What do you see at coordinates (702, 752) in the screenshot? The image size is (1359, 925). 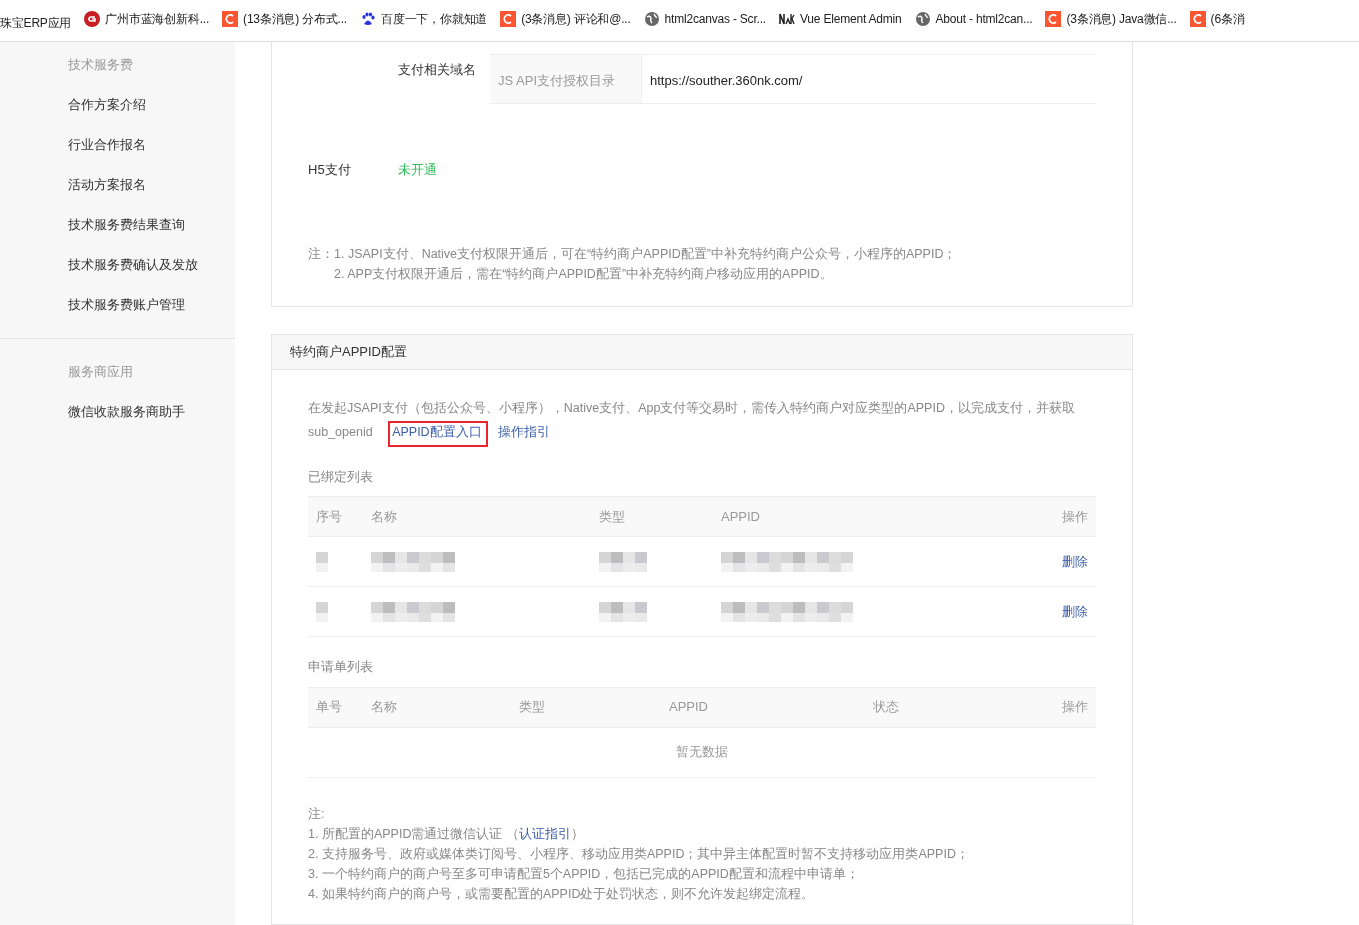 I see `empty-text: 暂无数据` at bounding box center [702, 752].